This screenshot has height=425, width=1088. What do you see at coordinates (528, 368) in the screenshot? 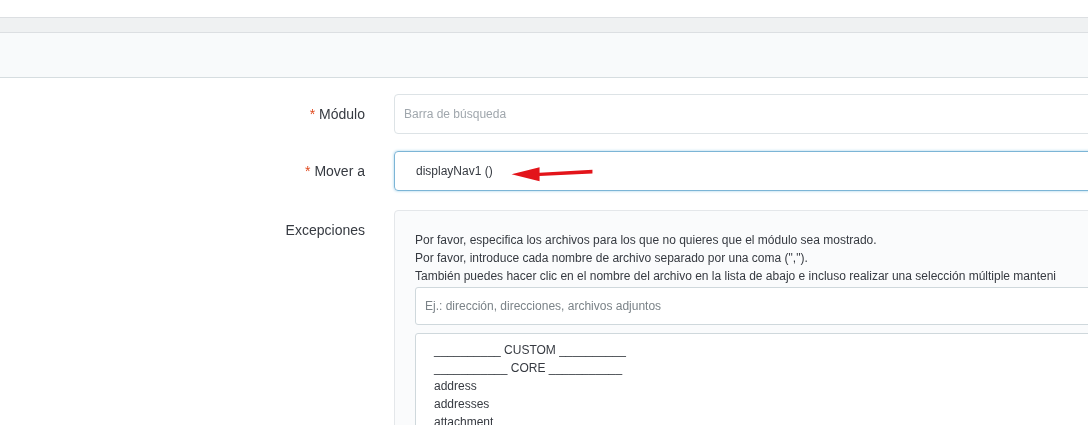
I see `file-option: ___________ CORE ___________` at bounding box center [528, 368].